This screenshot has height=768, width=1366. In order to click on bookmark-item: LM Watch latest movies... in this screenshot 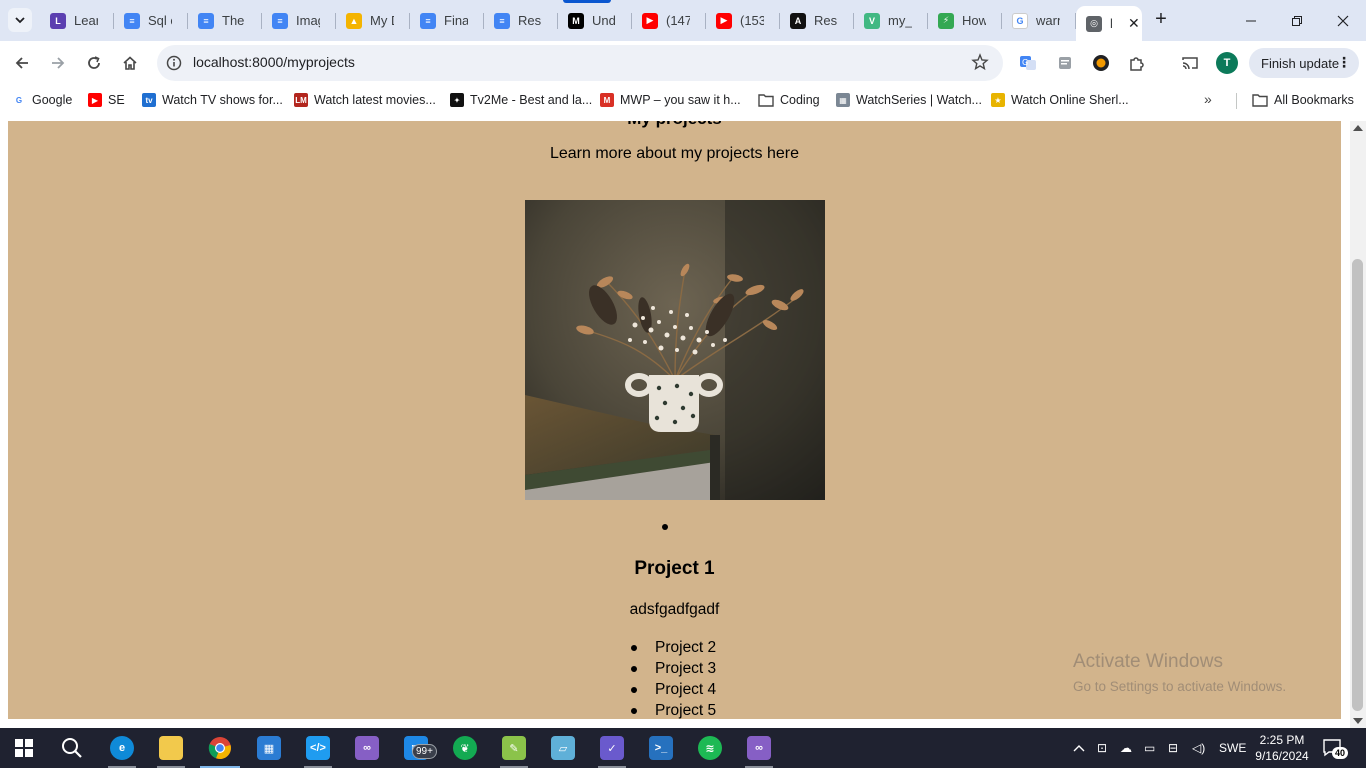, I will do `click(365, 100)`.